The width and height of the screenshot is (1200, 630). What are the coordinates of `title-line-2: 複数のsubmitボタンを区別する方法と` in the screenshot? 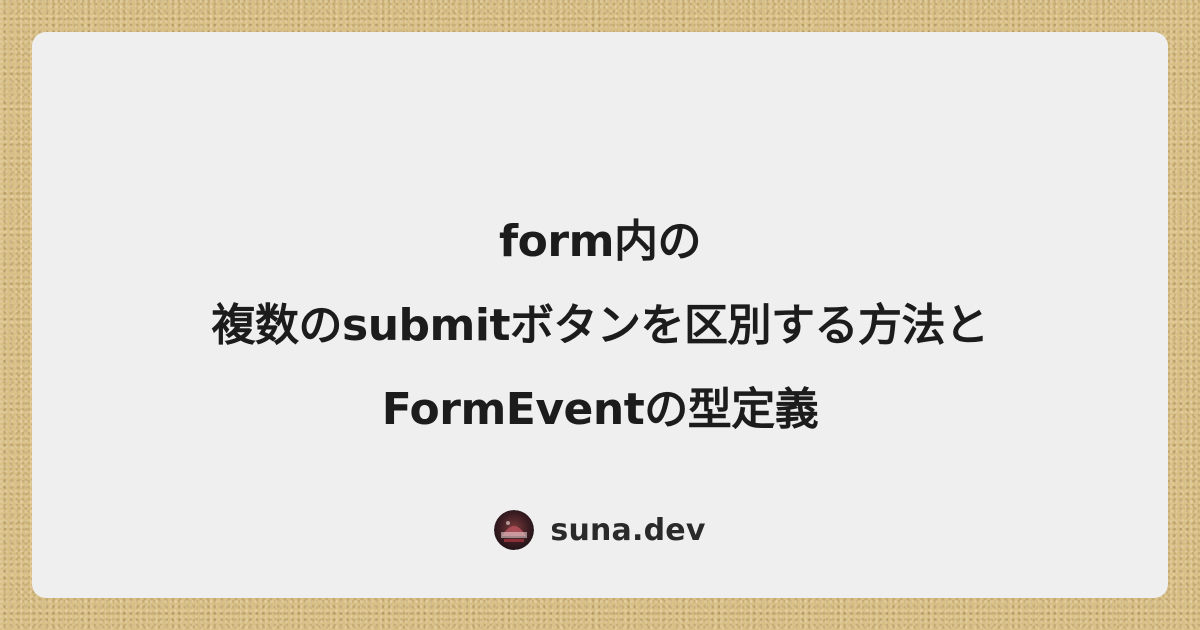 It's located at (600, 325).